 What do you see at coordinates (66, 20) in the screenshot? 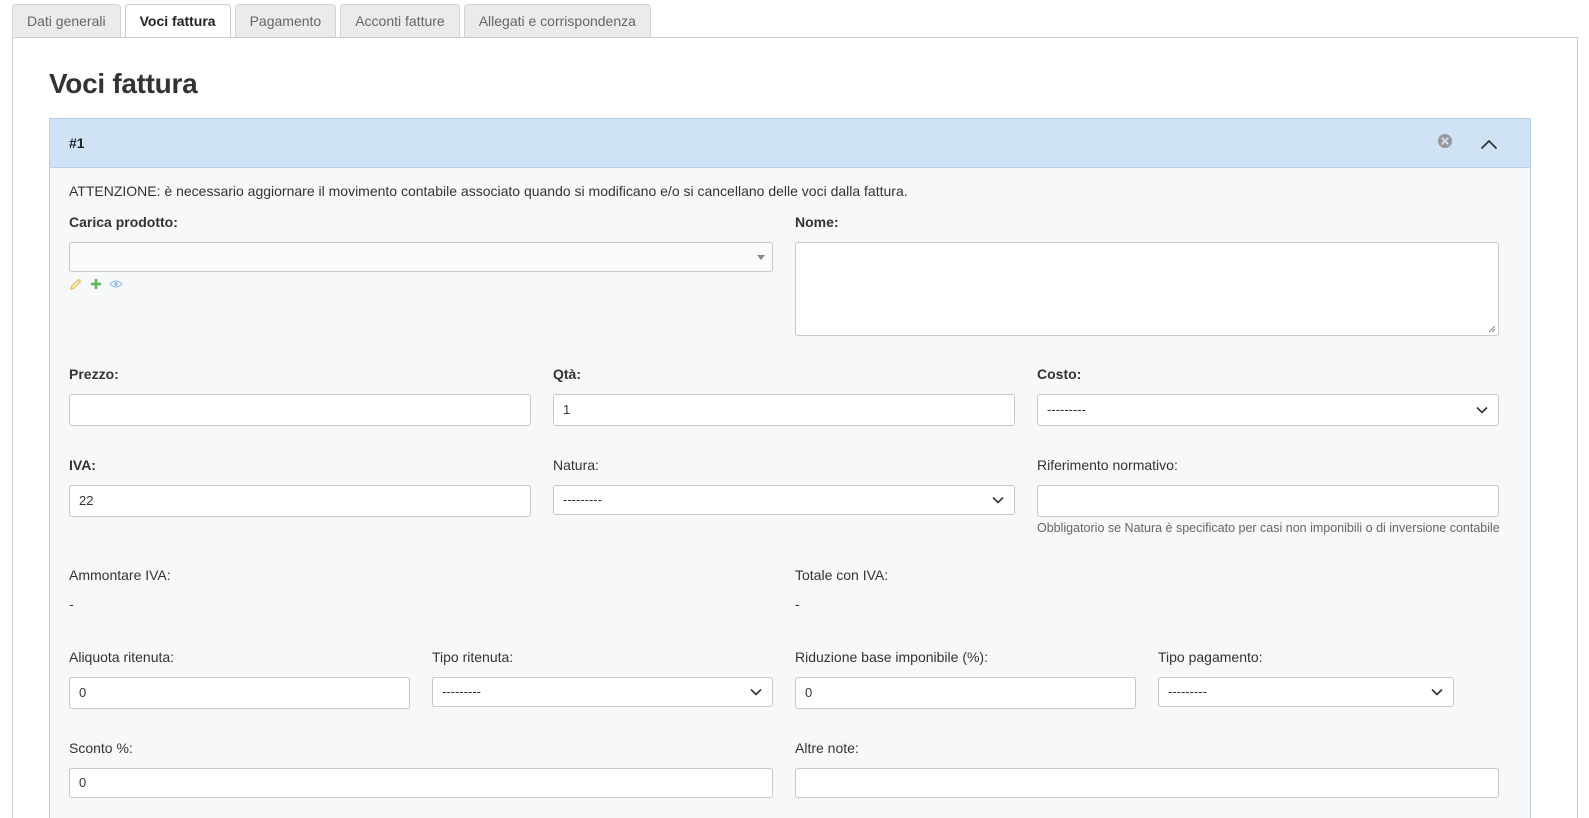
I see `tab-dati-generali: Dati generali` at bounding box center [66, 20].